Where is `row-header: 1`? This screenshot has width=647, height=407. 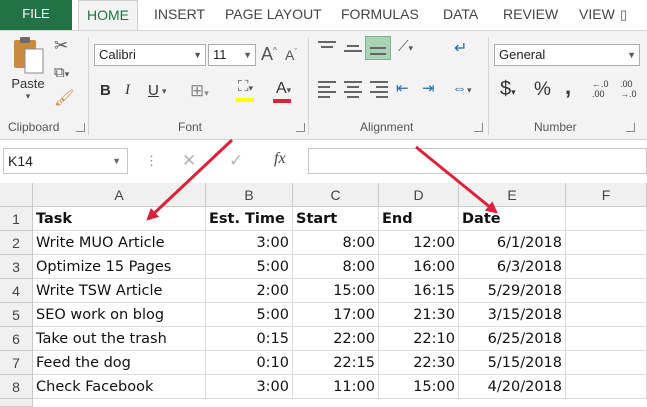
row-header: 1 is located at coordinates (16, 219).